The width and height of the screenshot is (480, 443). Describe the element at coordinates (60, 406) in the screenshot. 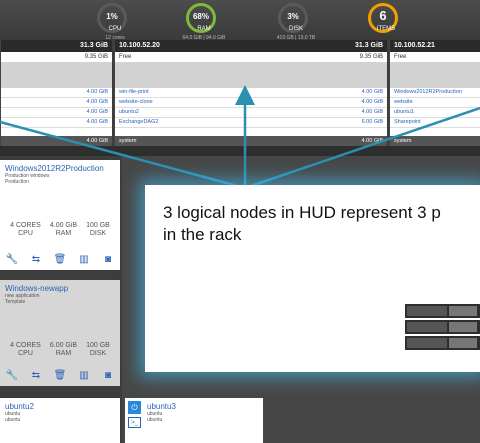

I see `vm-name: ubuntu2` at that location.